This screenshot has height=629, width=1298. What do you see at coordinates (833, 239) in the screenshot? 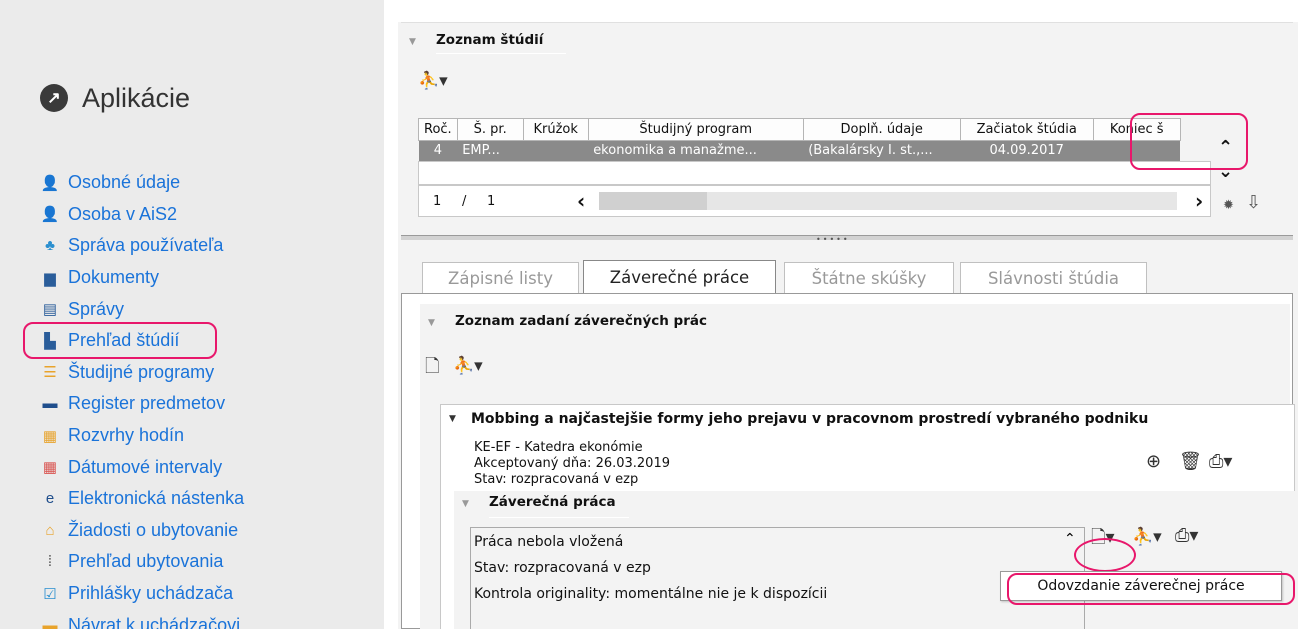
I see `splitter-grip: •••••` at bounding box center [833, 239].